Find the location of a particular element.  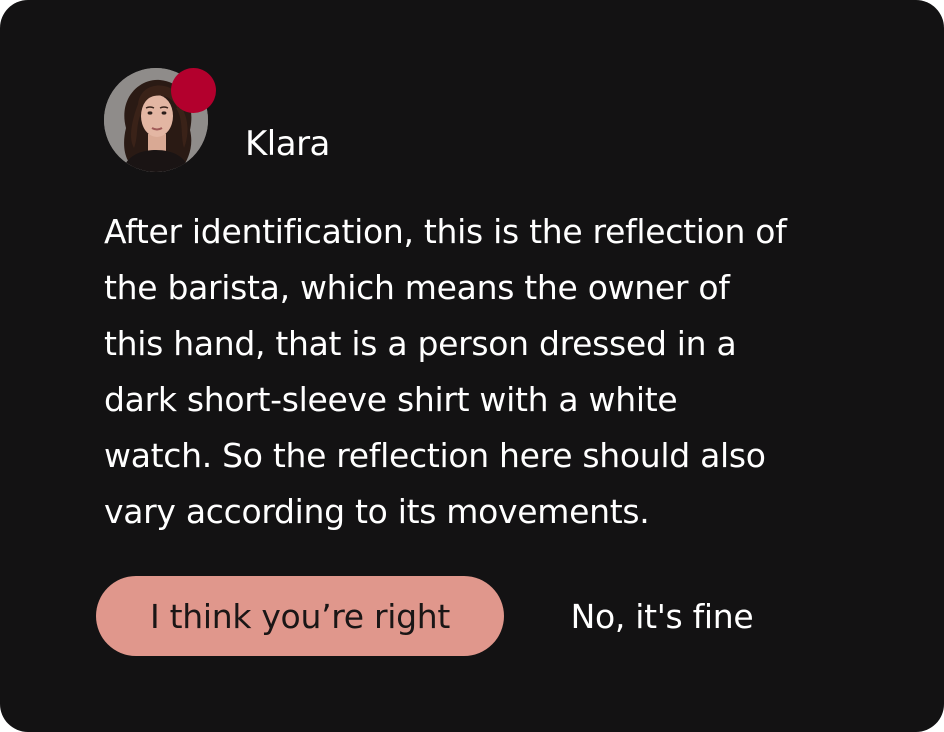

sender-name: Klara is located at coordinates (287, 144).